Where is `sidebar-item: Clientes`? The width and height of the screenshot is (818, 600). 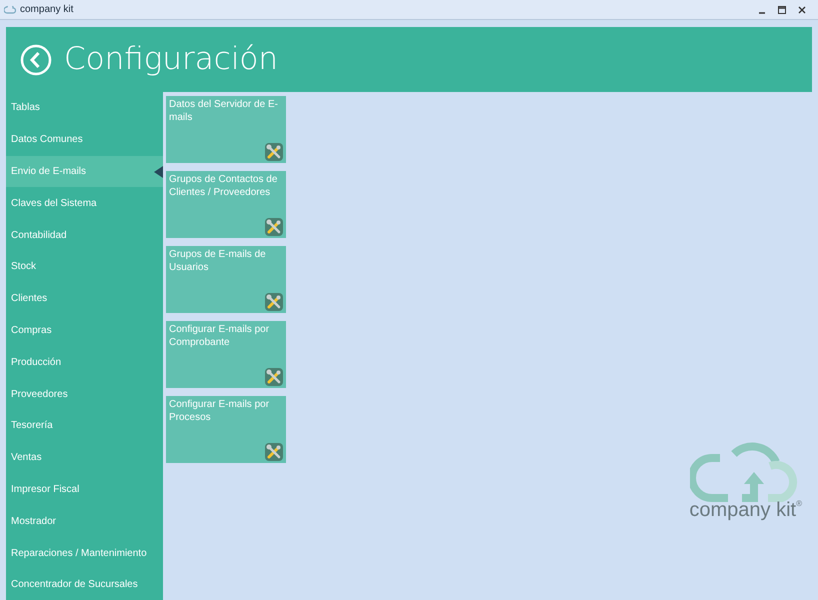 sidebar-item: Clientes is located at coordinates (84, 298).